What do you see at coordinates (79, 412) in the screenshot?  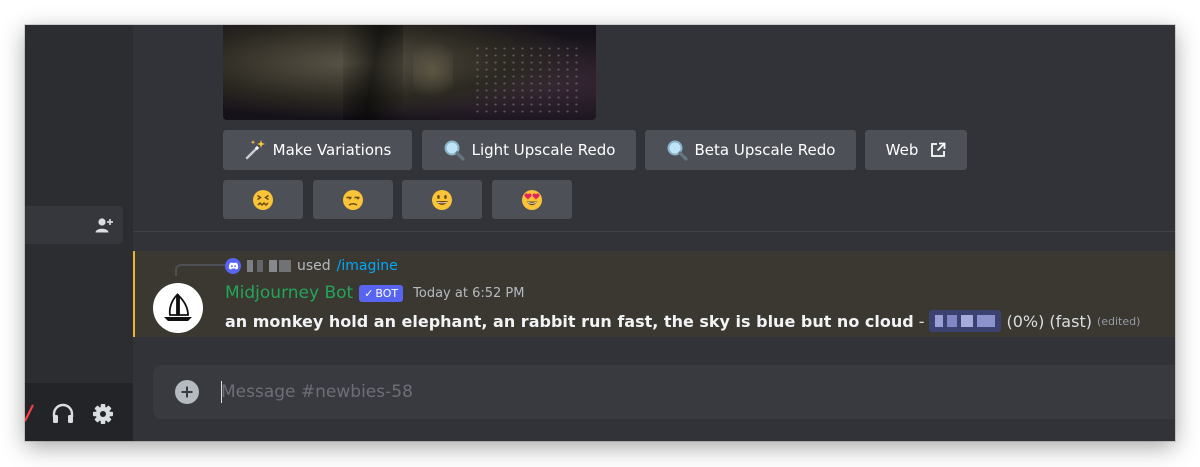 I see `user-panel` at bounding box center [79, 412].